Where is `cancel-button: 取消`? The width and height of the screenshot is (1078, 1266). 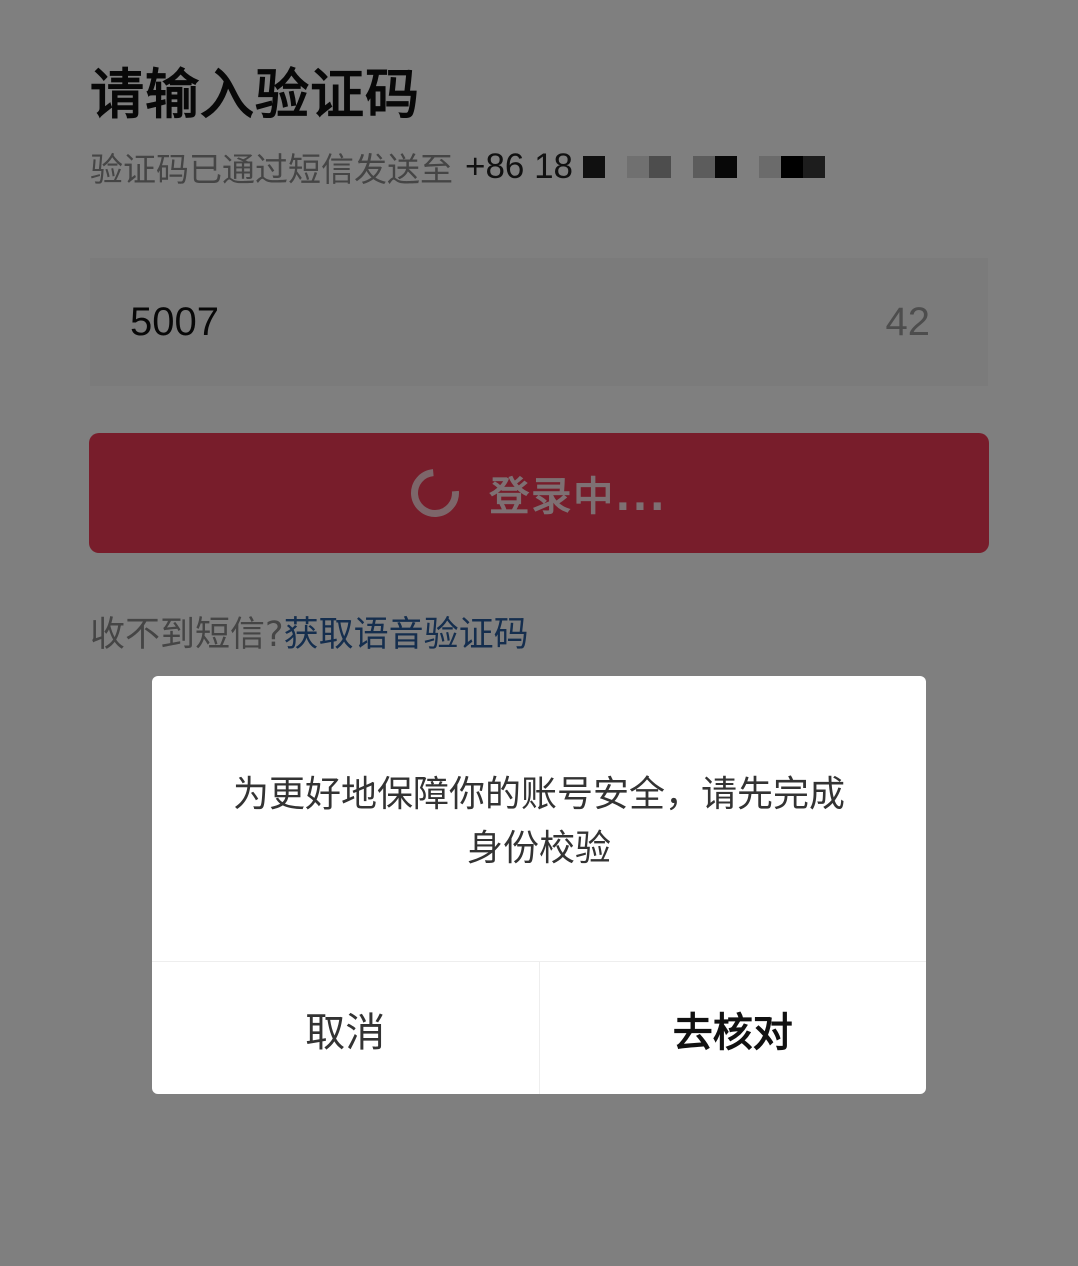 cancel-button: 取消 is located at coordinates (346, 1028).